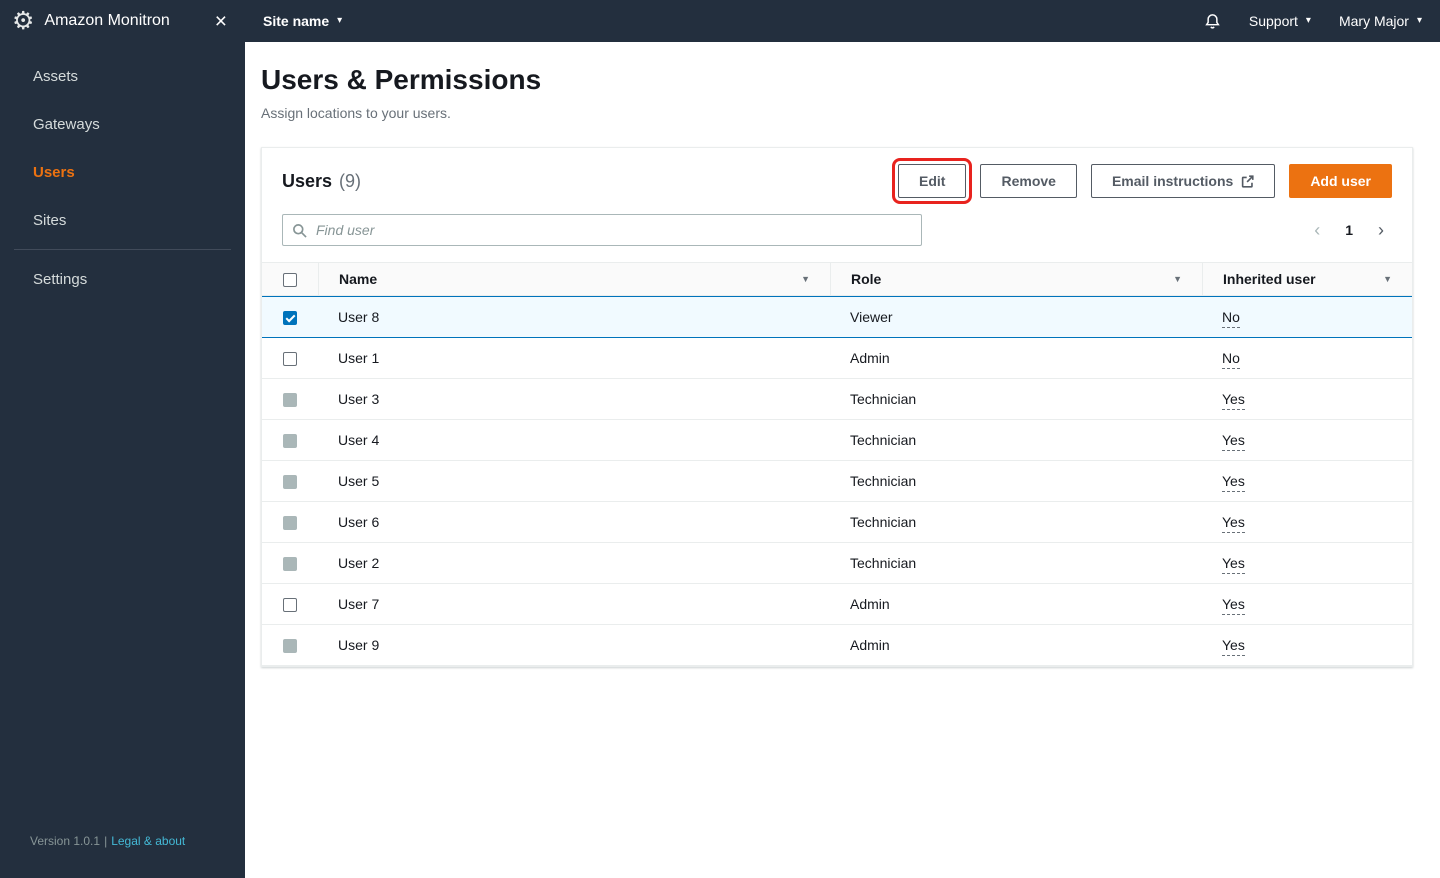 The width and height of the screenshot is (1440, 878). Describe the element at coordinates (122, 220) in the screenshot. I see `sidebar-item-sites: Sites` at that location.